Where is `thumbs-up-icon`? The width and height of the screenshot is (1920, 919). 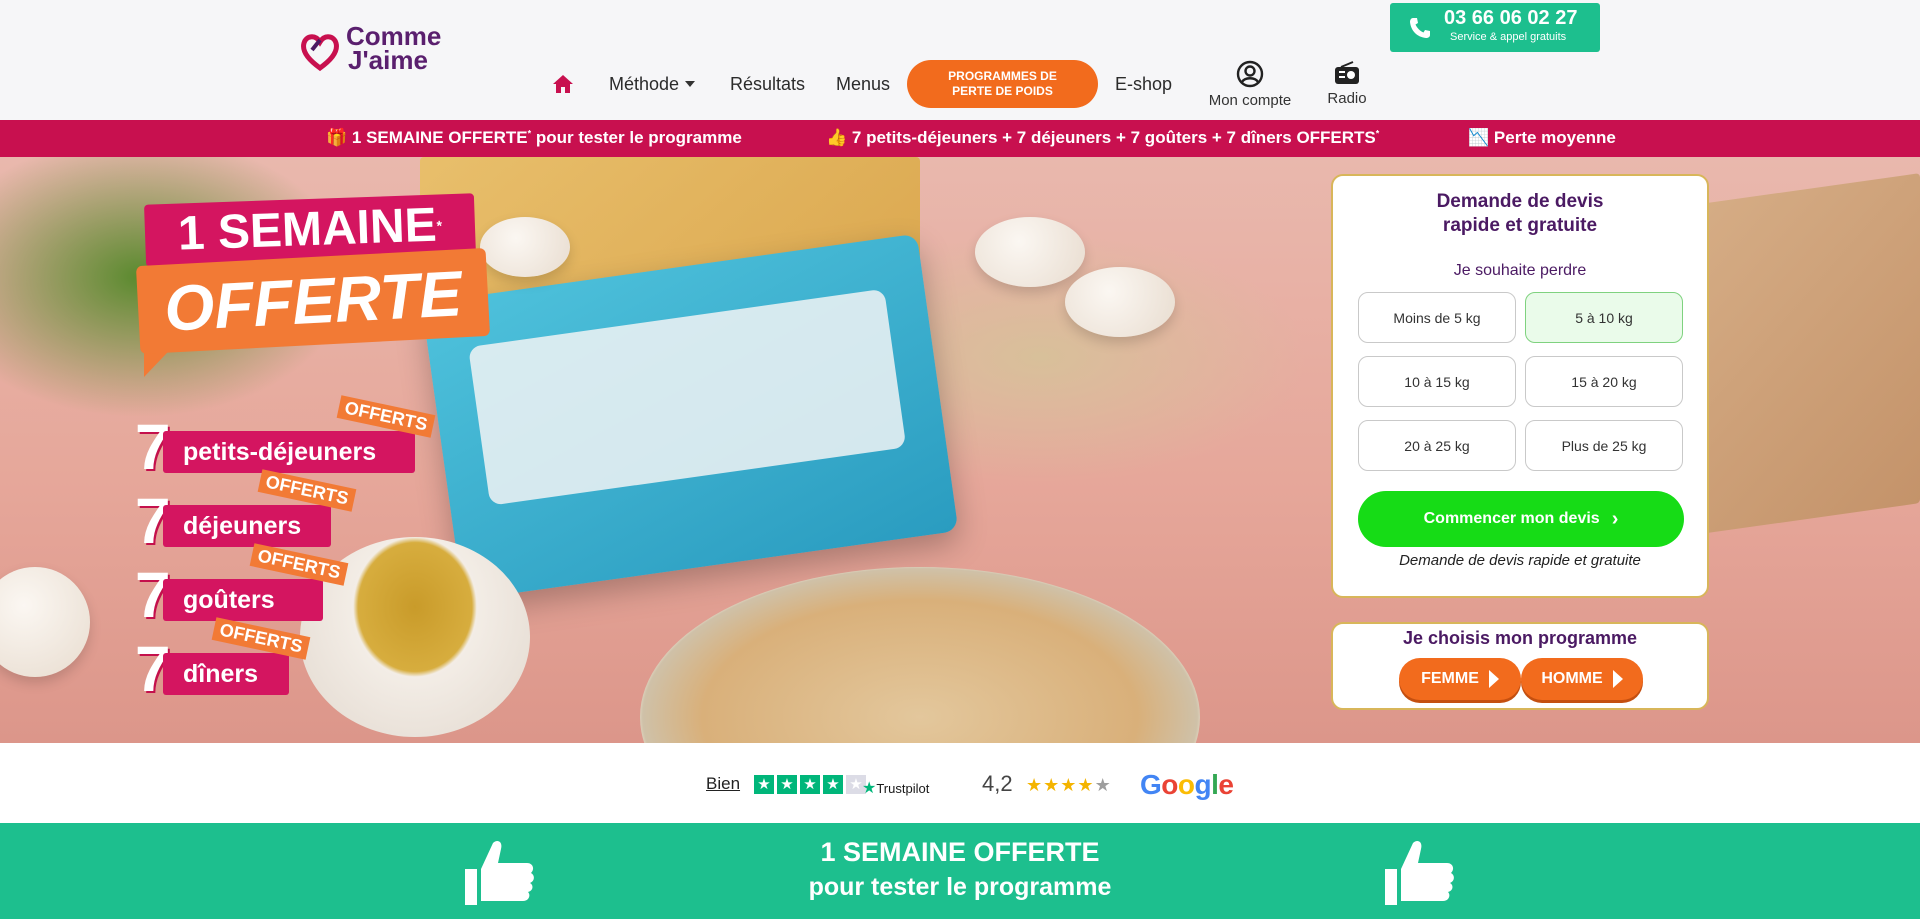 thumbs-up-icon is located at coordinates (1419, 873).